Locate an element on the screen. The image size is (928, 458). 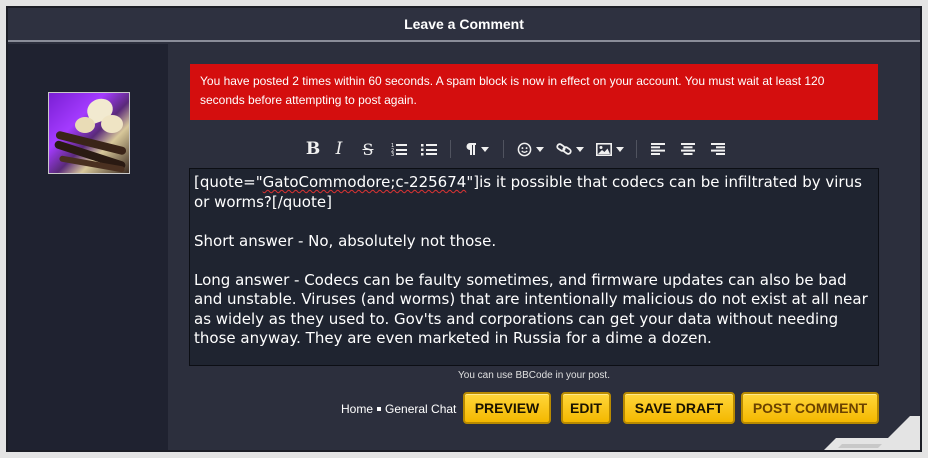
align-center-icon is located at coordinates (688, 149).